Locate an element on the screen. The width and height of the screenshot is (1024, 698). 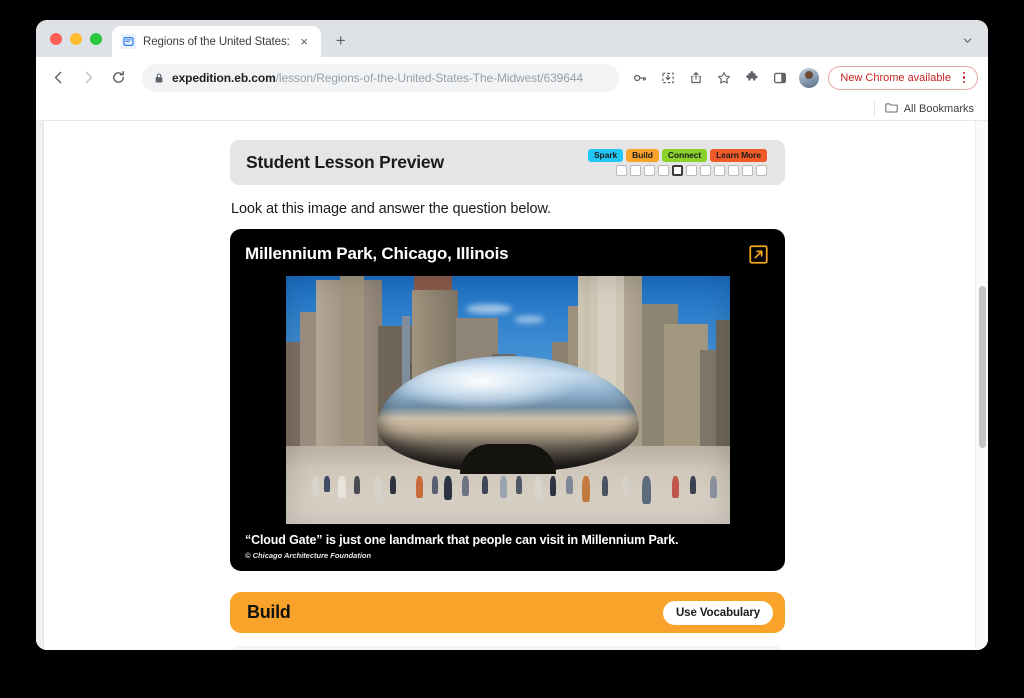
forward-arrow-icon is located at coordinates (88, 78).